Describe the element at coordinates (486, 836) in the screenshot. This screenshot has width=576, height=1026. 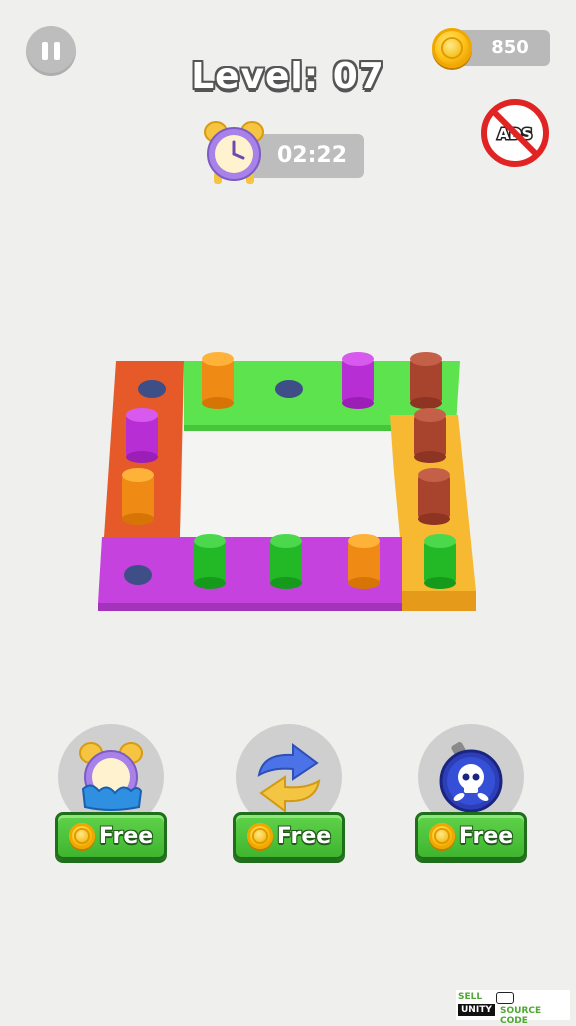
I see `bomb-free-label: Free` at that location.